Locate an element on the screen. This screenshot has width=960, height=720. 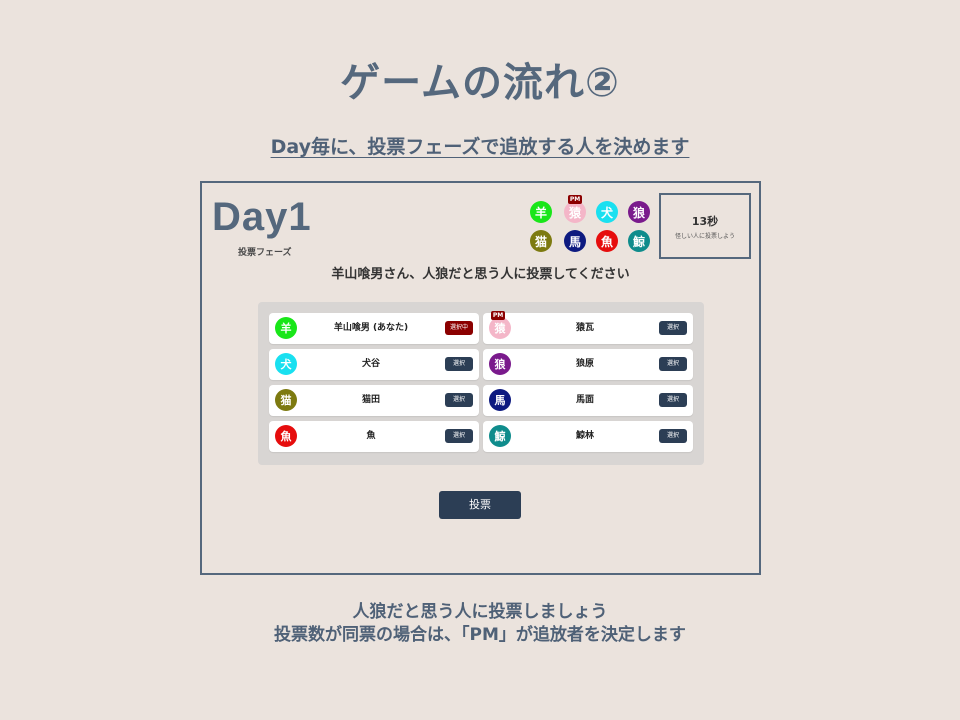
whale-icon: 鯨 is located at coordinates (500, 436).